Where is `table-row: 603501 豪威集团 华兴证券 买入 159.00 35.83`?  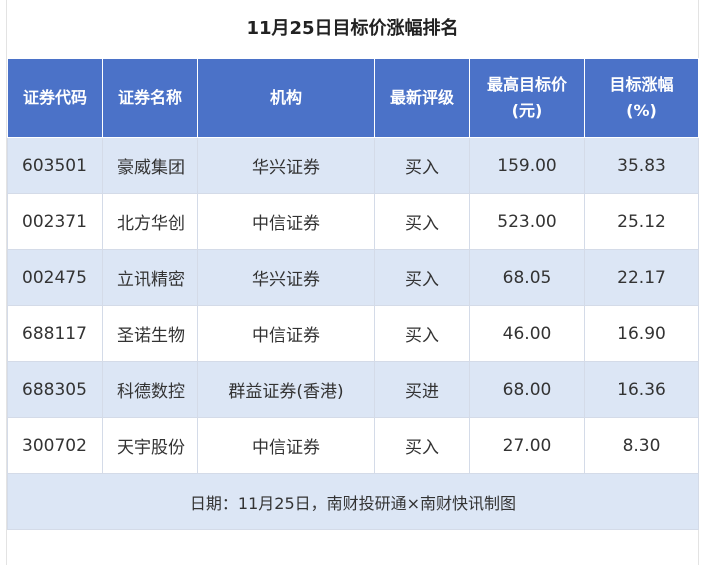 table-row: 603501 豪威集团 华兴证券 买入 159.00 35.83 is located at coordinates (353, 165).